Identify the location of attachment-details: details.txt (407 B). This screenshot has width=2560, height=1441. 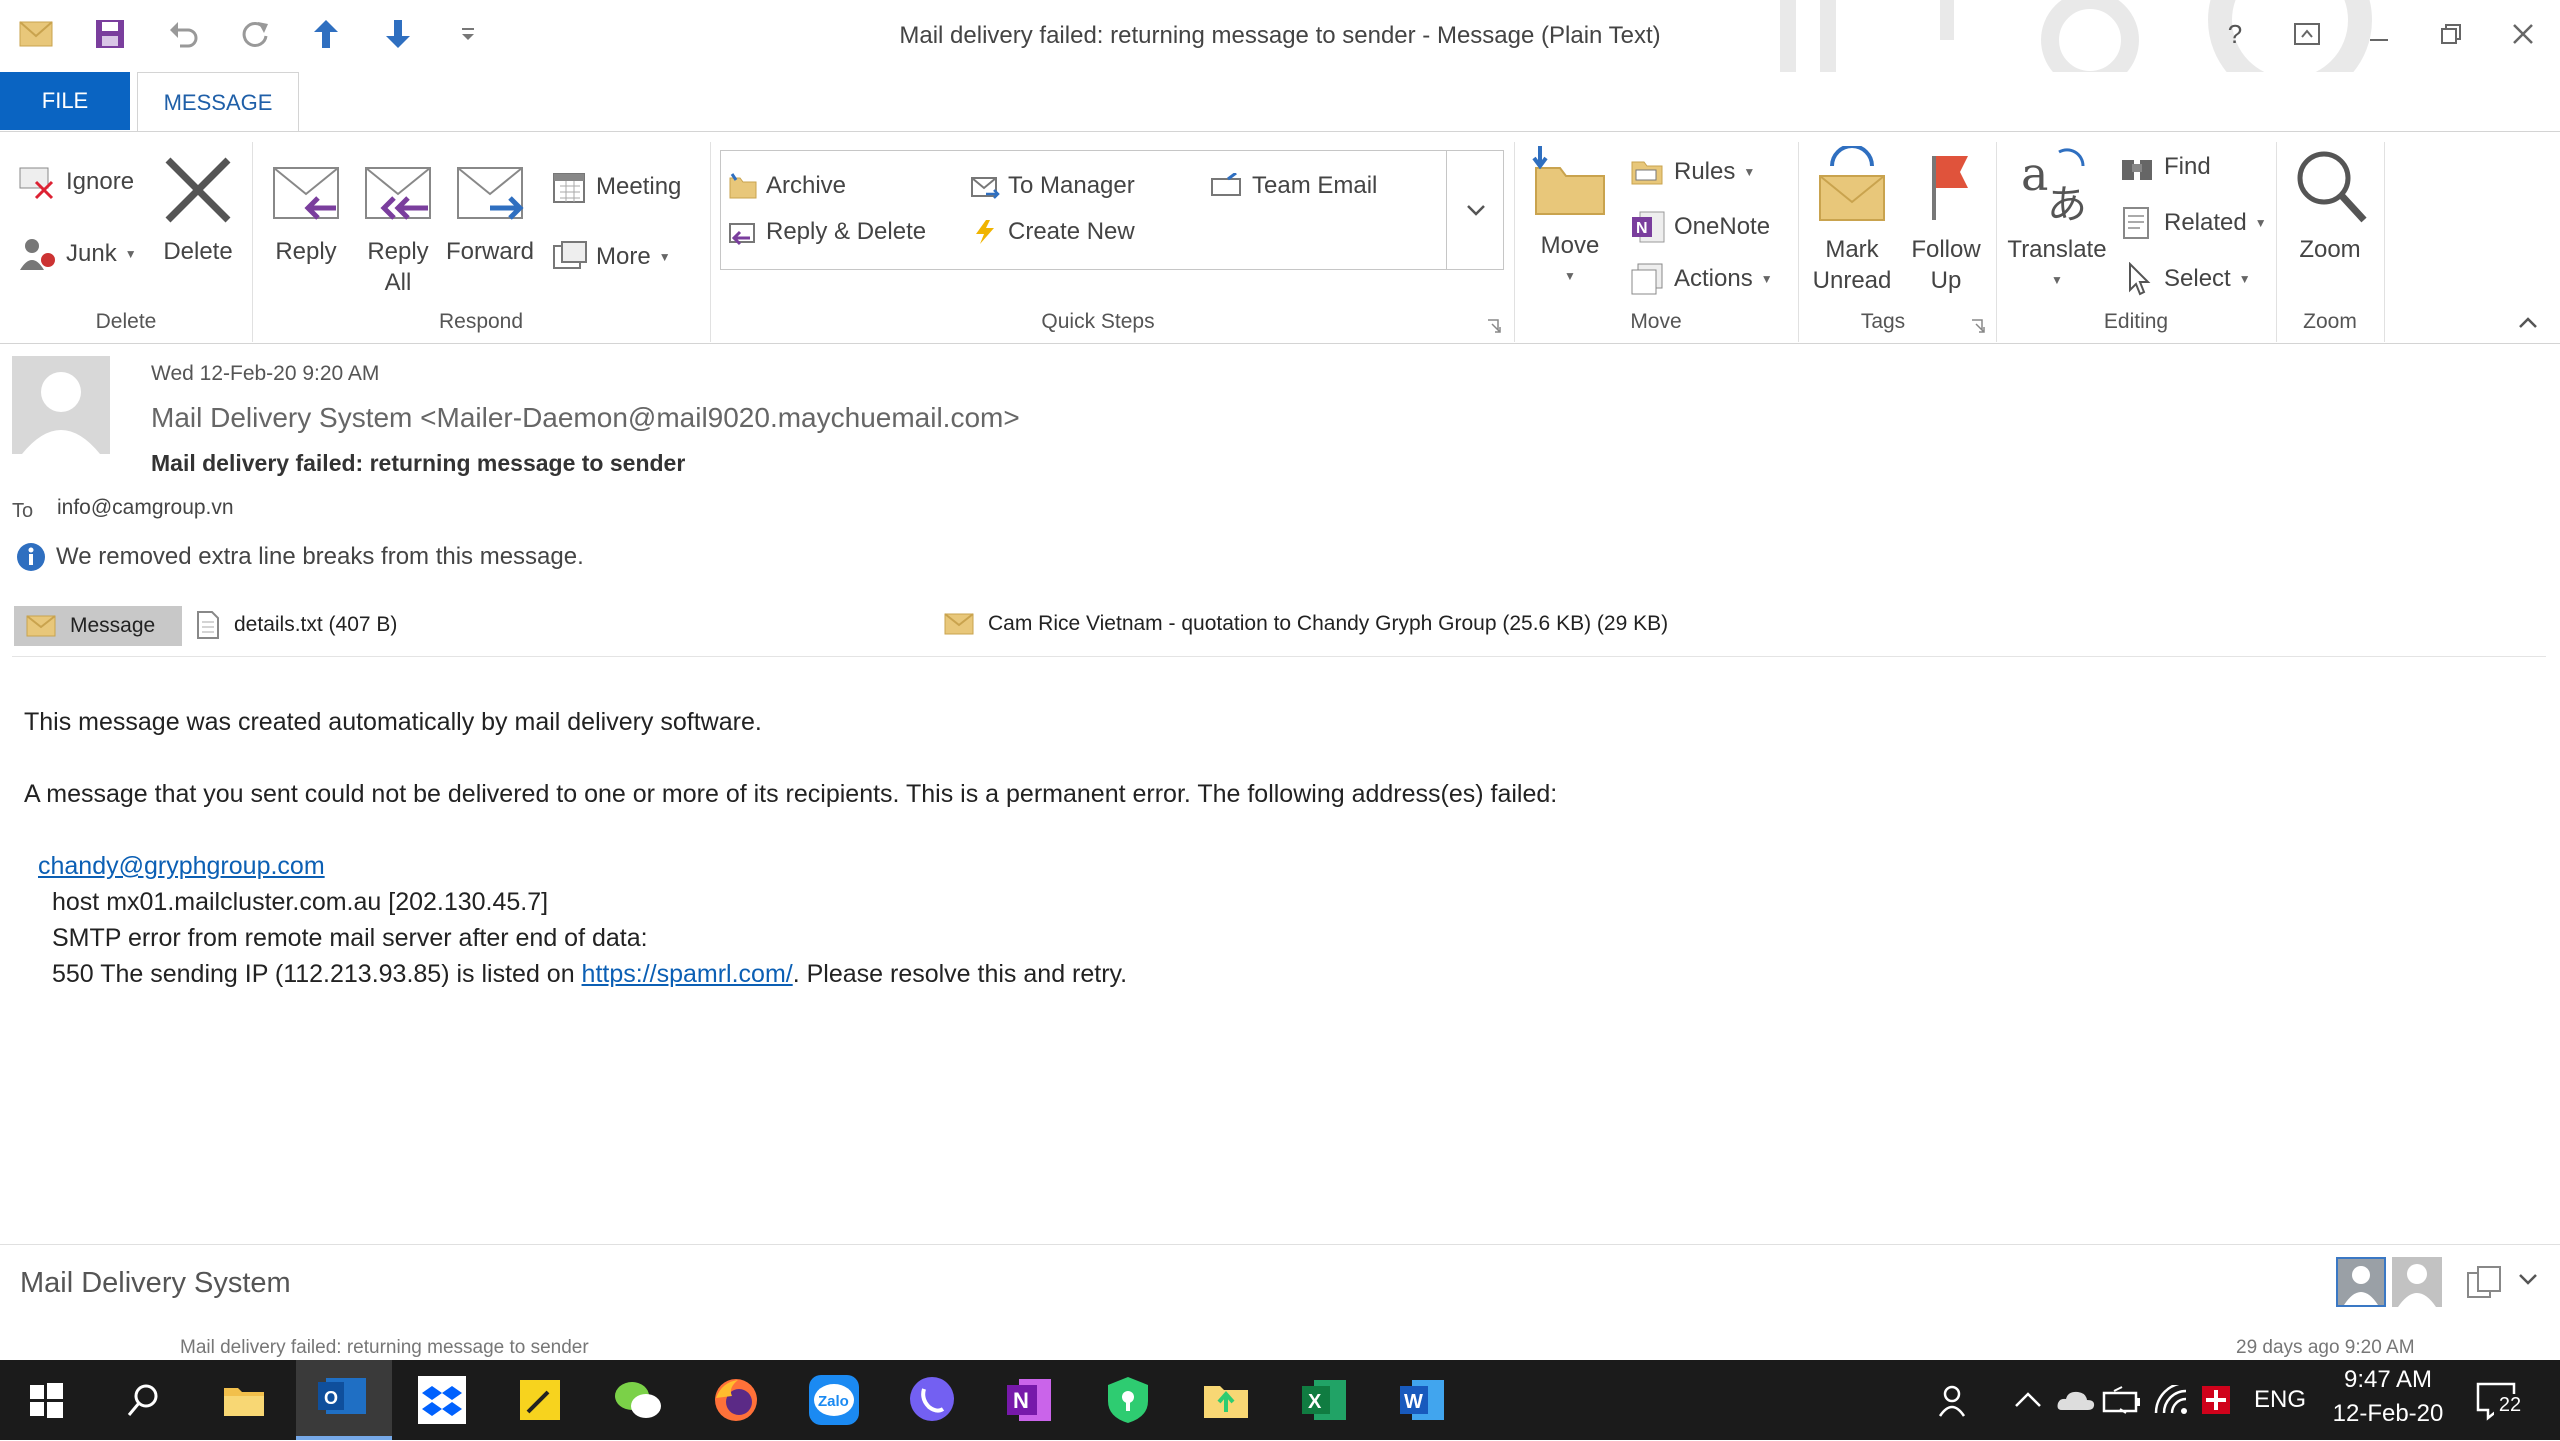
(296, 625).